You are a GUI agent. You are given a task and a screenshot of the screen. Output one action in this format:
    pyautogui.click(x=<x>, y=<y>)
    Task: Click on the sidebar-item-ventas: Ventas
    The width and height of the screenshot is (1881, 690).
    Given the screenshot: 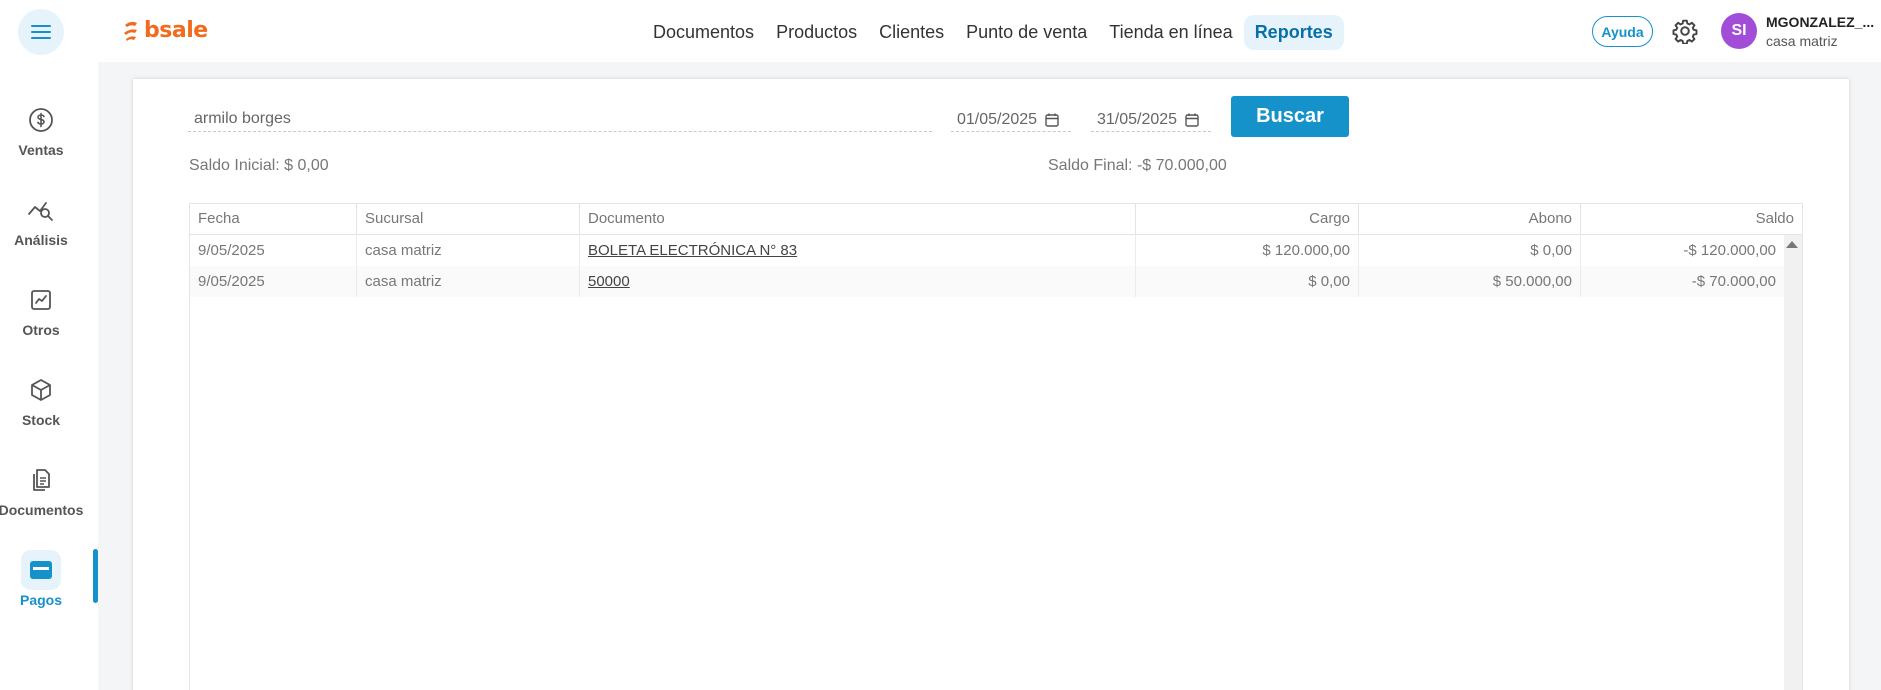 What is the action you would take?
    pyautogui.click(x=41, y=129)
    